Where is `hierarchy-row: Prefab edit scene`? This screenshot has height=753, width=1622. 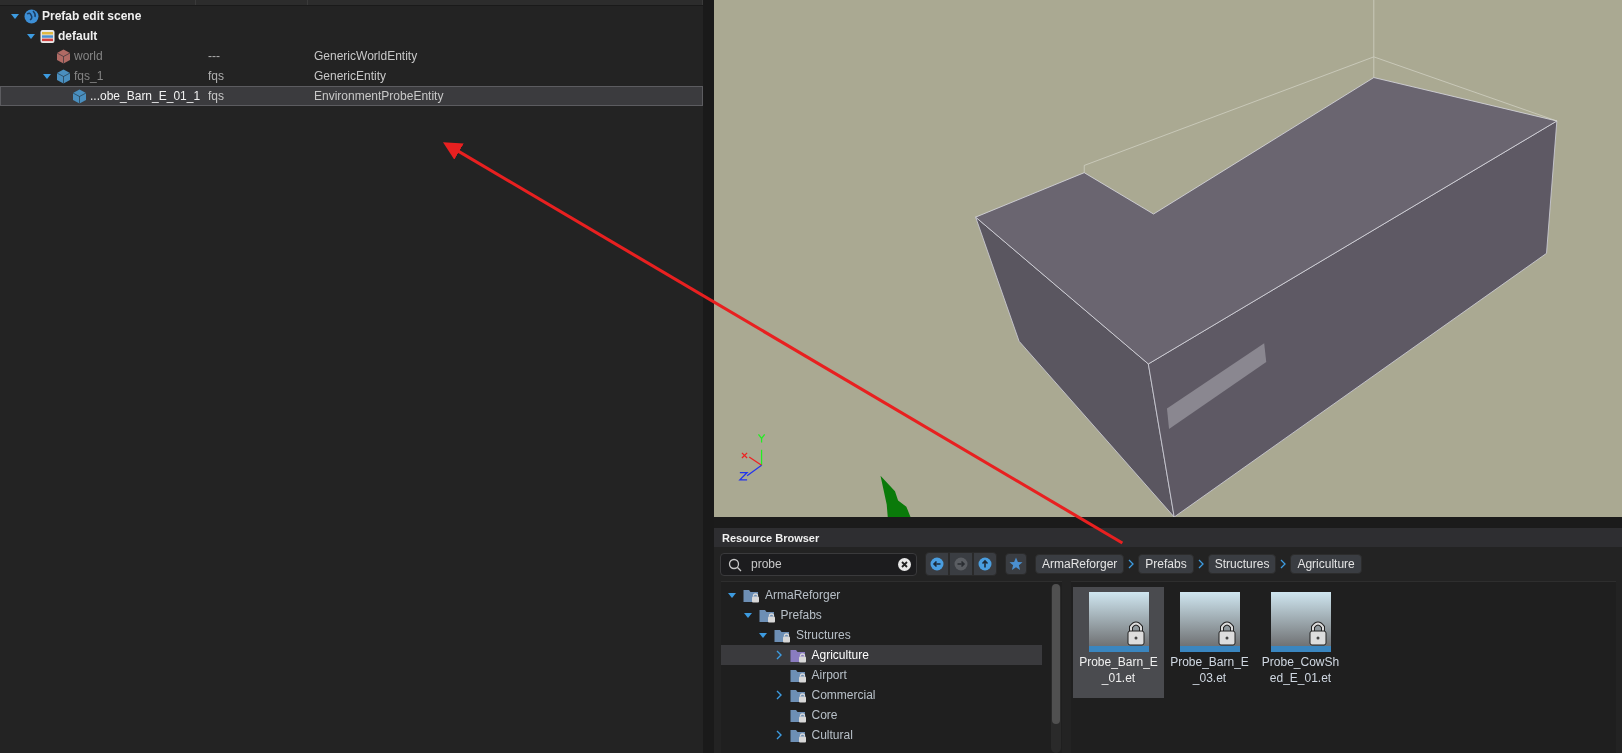 hierarchy-row: Prefab edit scene is located at coordinates (351, 16).